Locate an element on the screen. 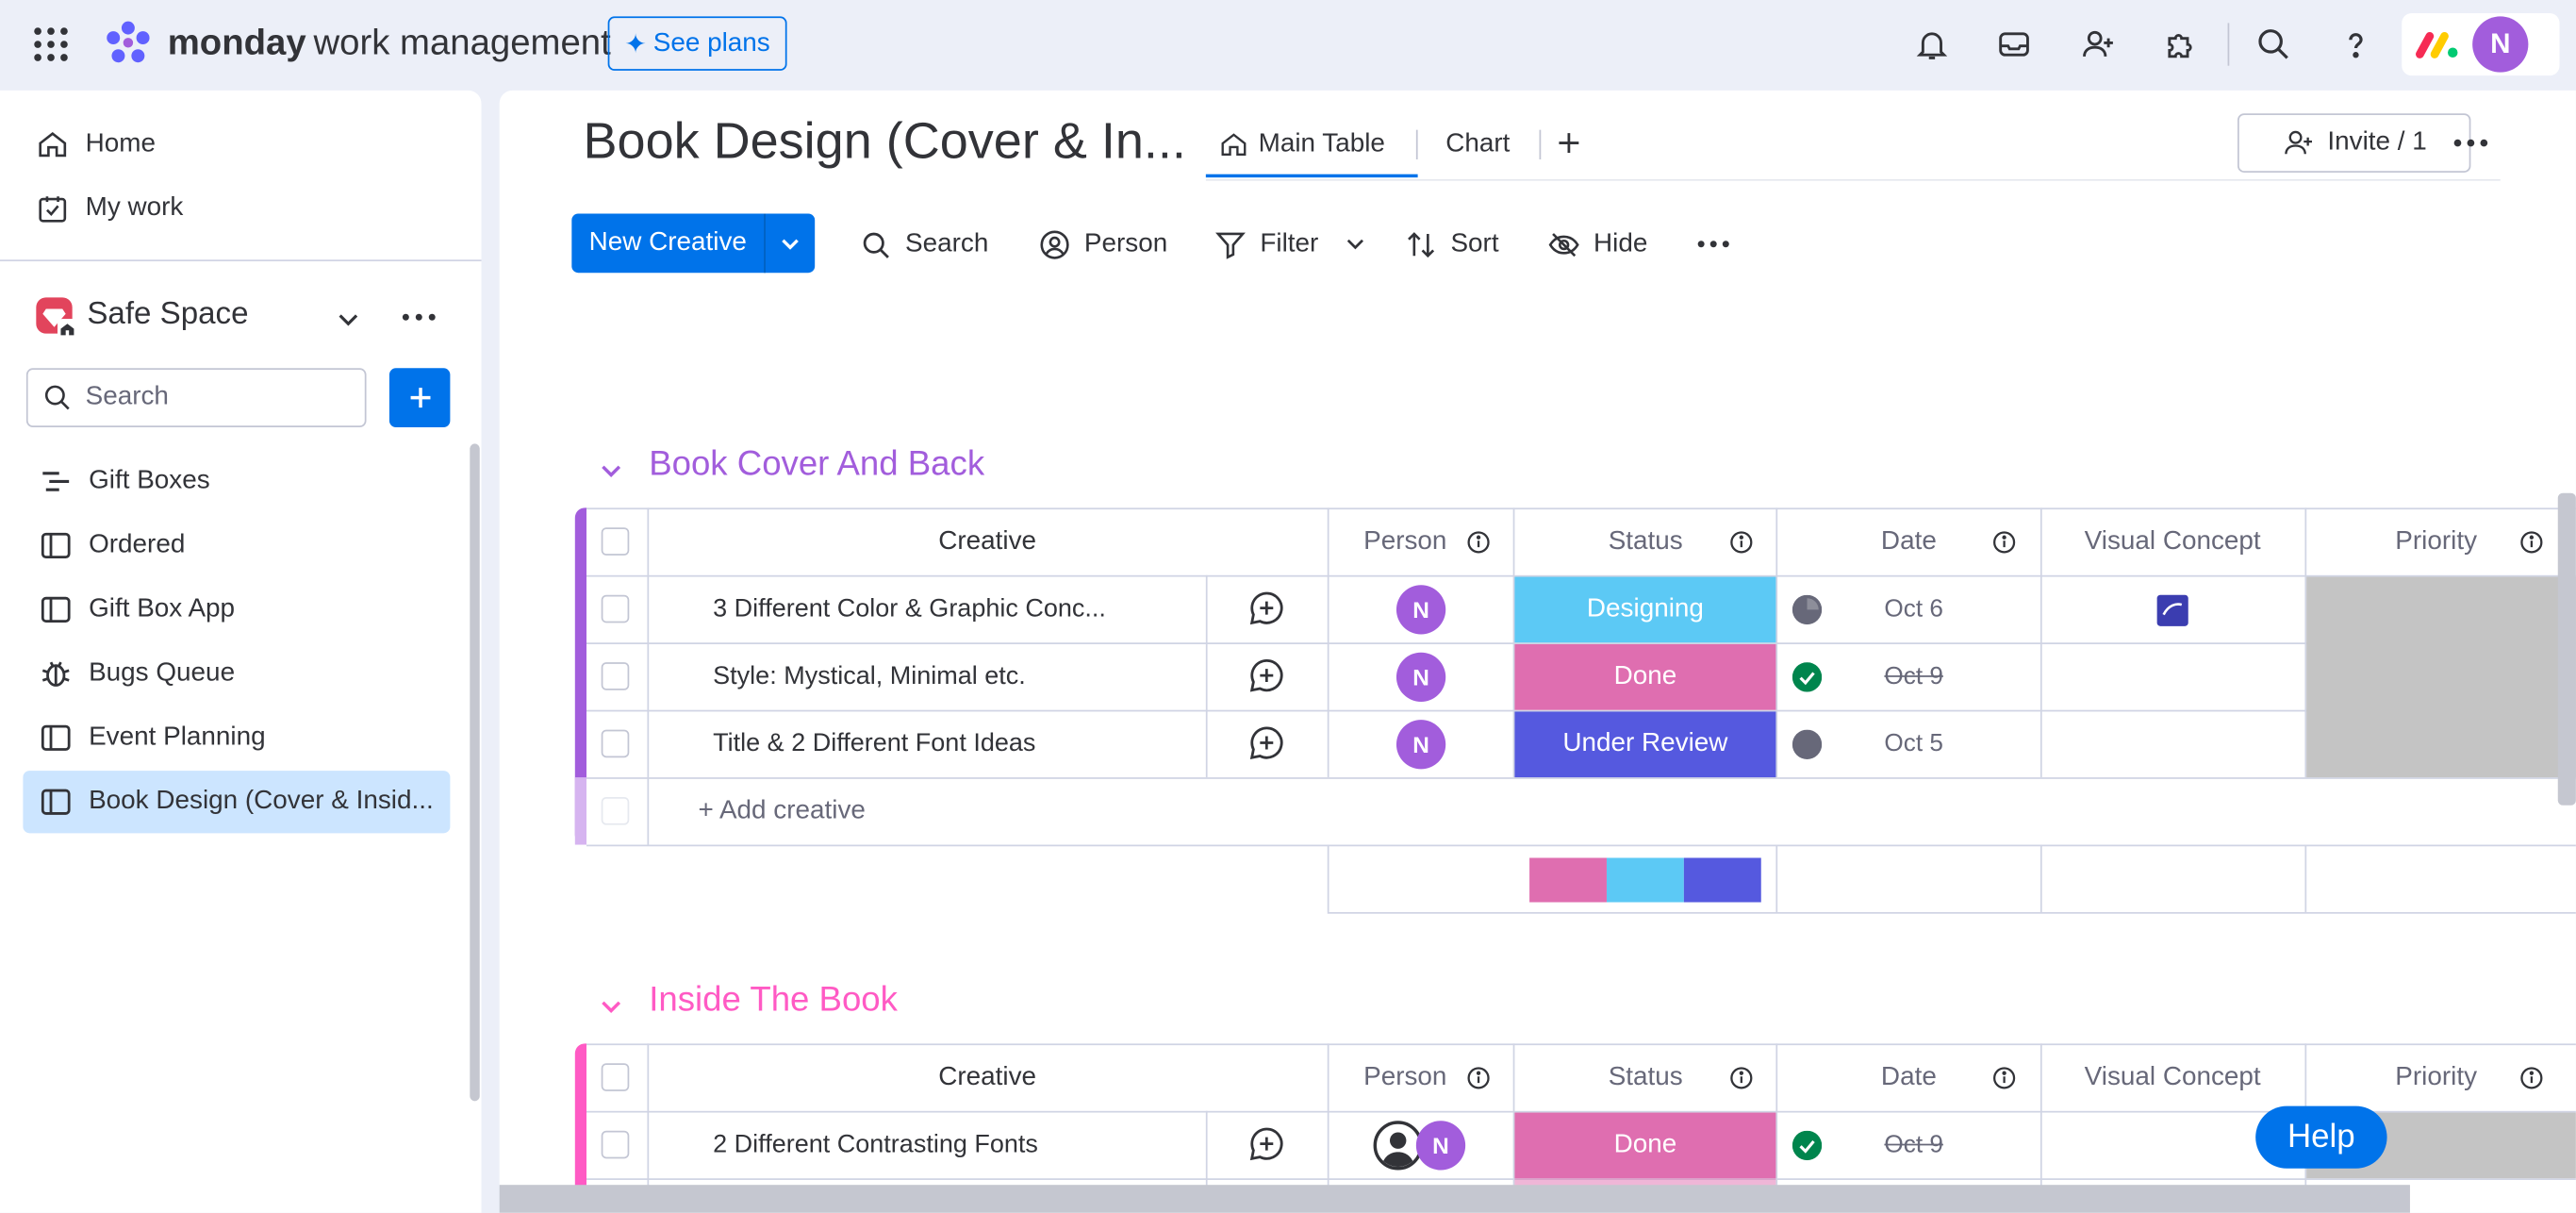 The width and height of the screenshot is (2576, 1213). apps-puzzle-icon is located at coordinates (2179, 44).